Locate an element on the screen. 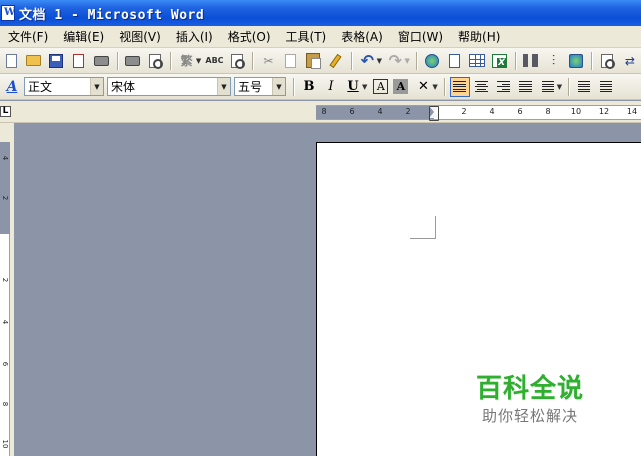 Image resolution: width=641 pixels, height=456 pixels. permission-button is located at coordinates (79, 61).